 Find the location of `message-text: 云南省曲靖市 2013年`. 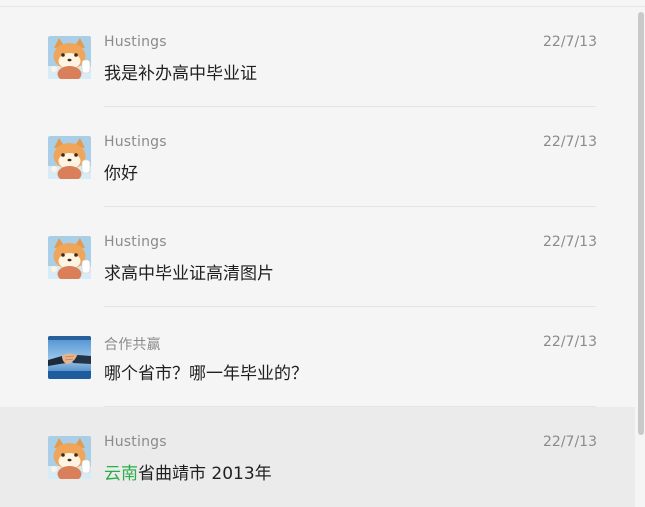

message-text: 云南省曲靖市 2013年 is located at coordinates (188, 471).